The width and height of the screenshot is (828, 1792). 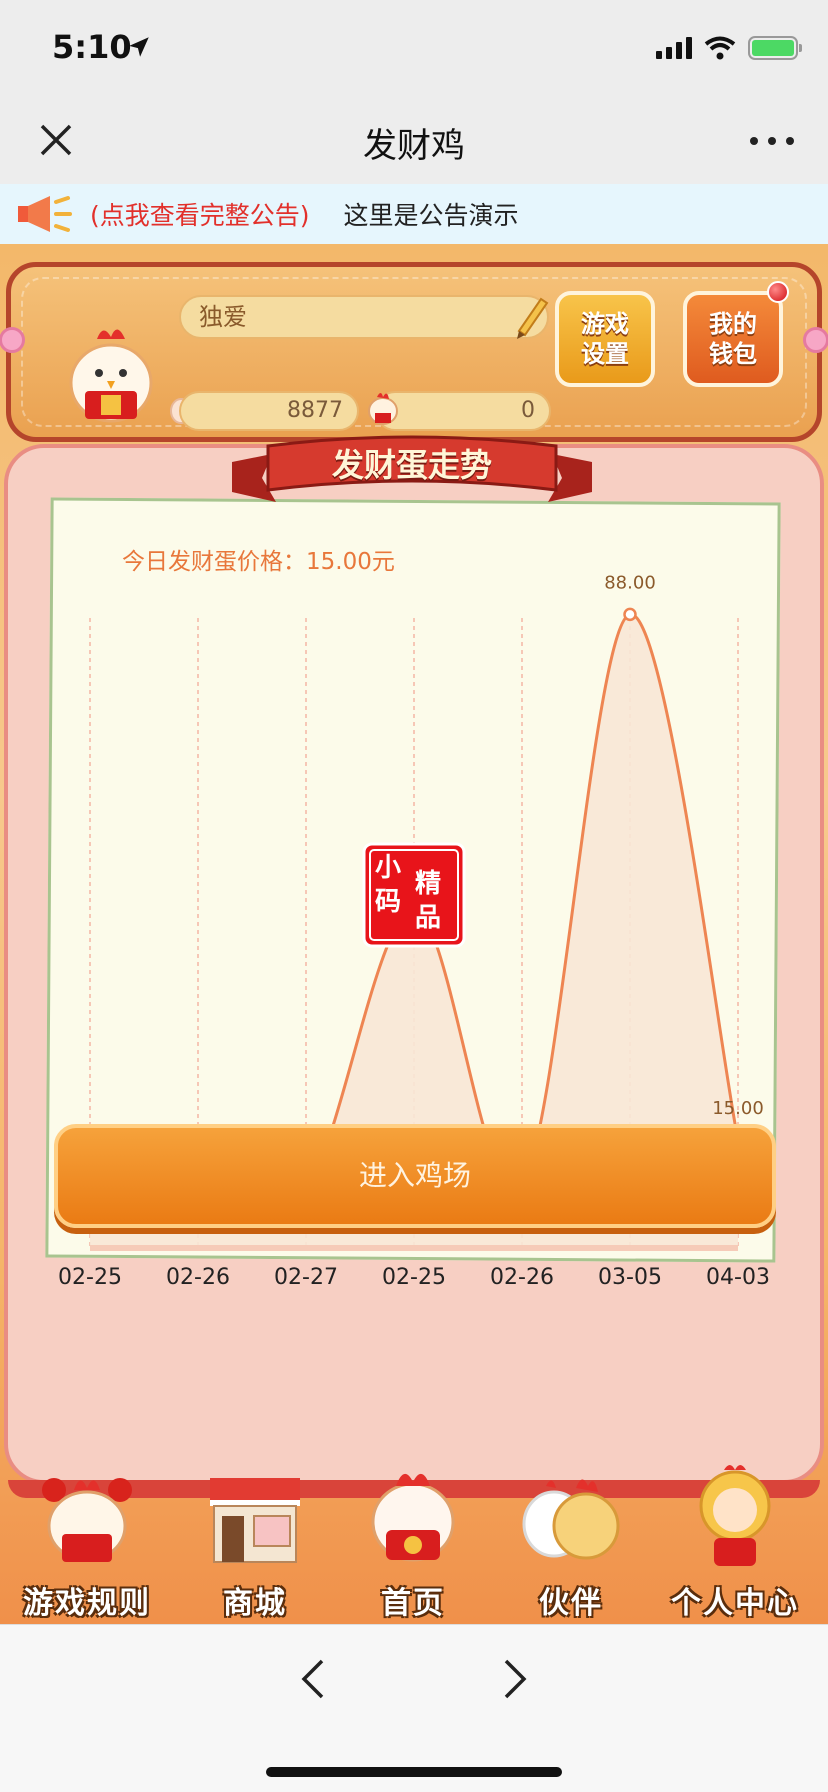 I want to click on x-tick-label: 04-03, so click(x=738, y=1277).